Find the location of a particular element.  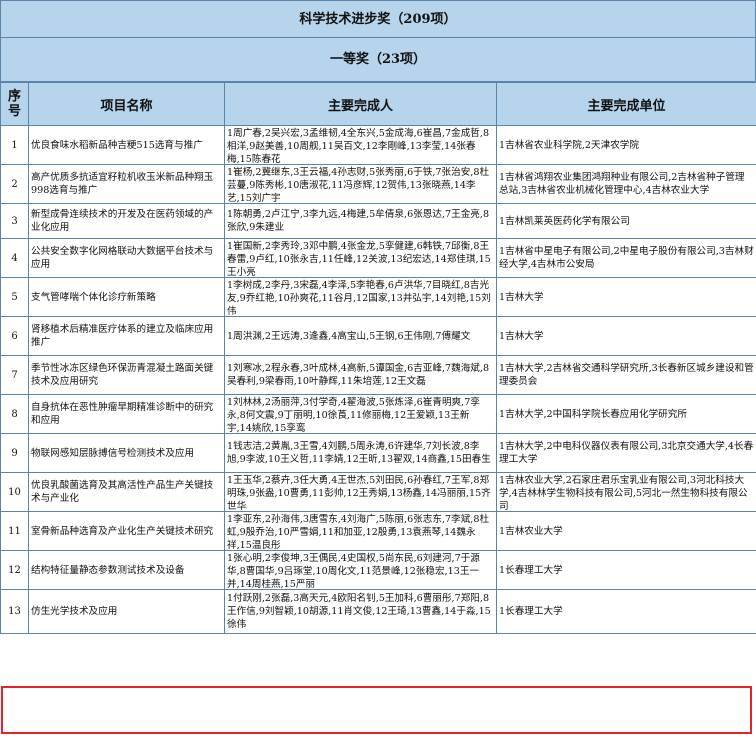

highlight-box is located at coordinates (376, 710).